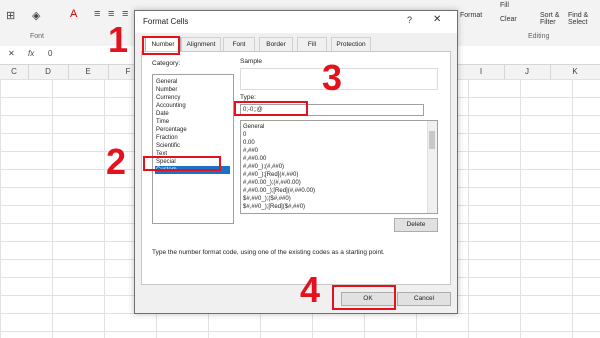  Describe the element at coordinates (267, 199) in the screenshot. I see `list-item: $#,##0_);($#,##0)` at that location.